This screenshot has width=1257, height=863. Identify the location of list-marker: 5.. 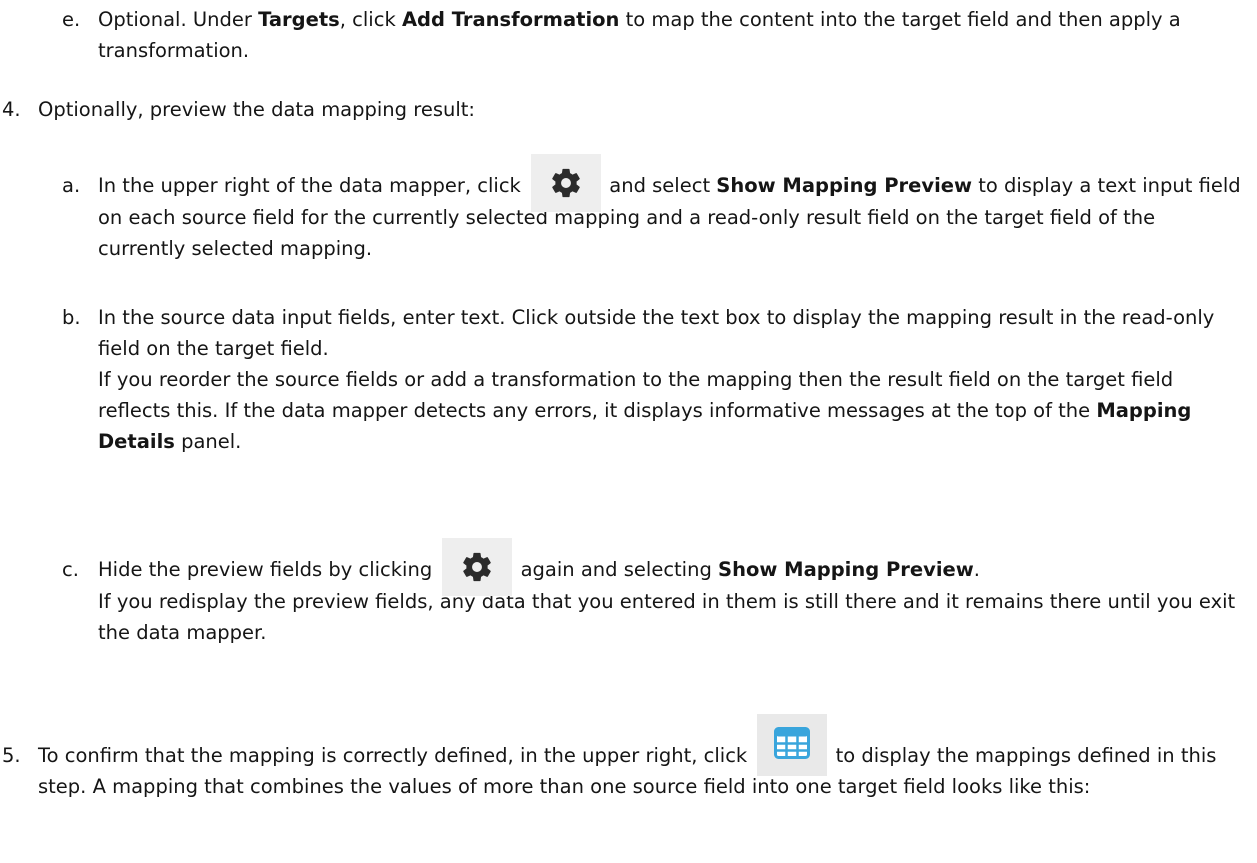
(11, 755).